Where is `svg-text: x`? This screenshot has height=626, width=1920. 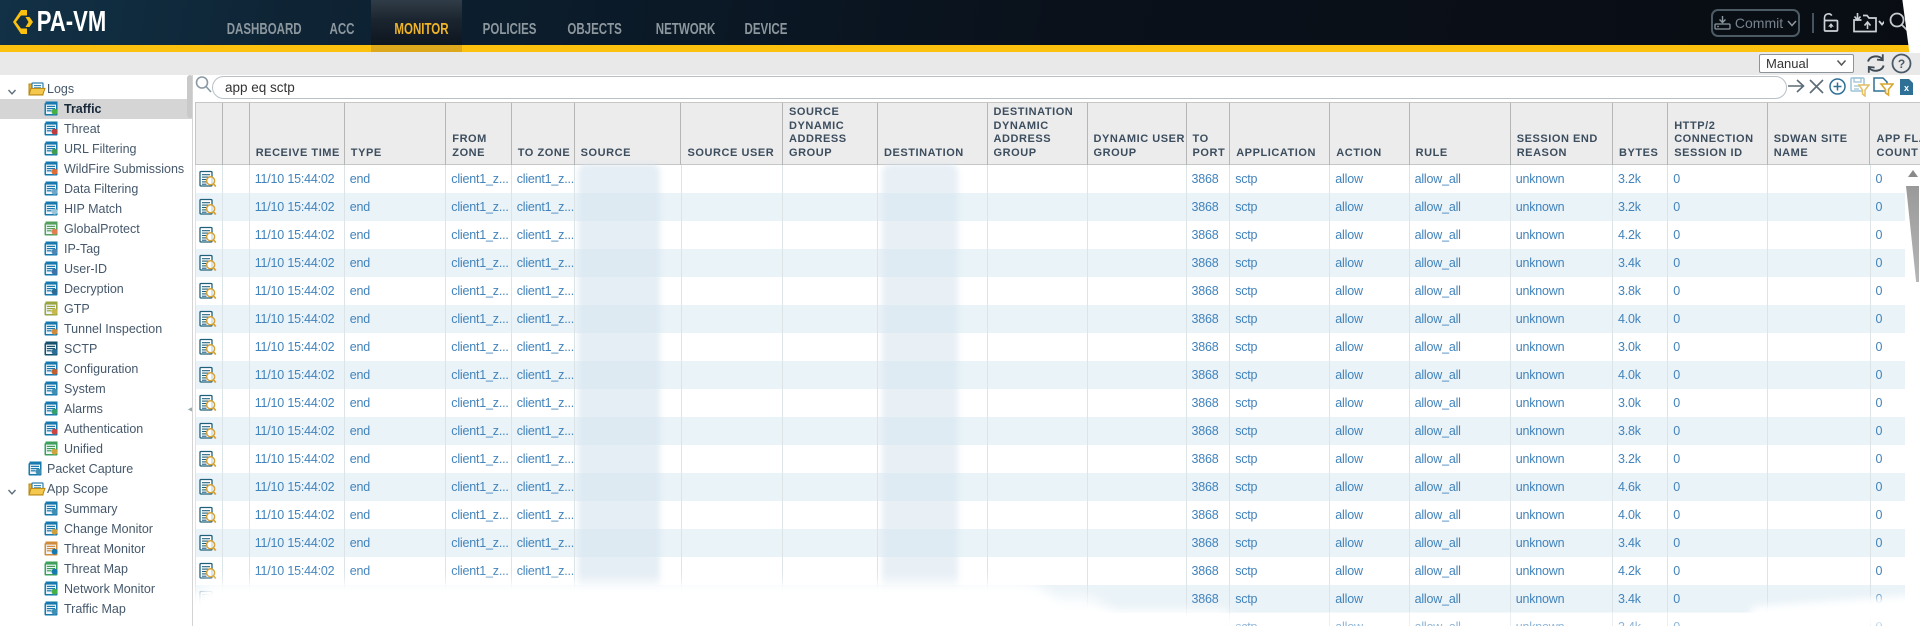 svg-text: x is located at coordinates (1906, 88).